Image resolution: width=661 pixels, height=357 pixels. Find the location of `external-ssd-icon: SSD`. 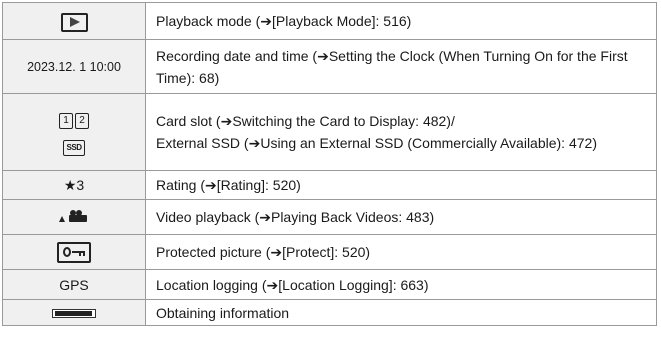

external-ssd-icon: SSD is located at coordinates (74, 147).